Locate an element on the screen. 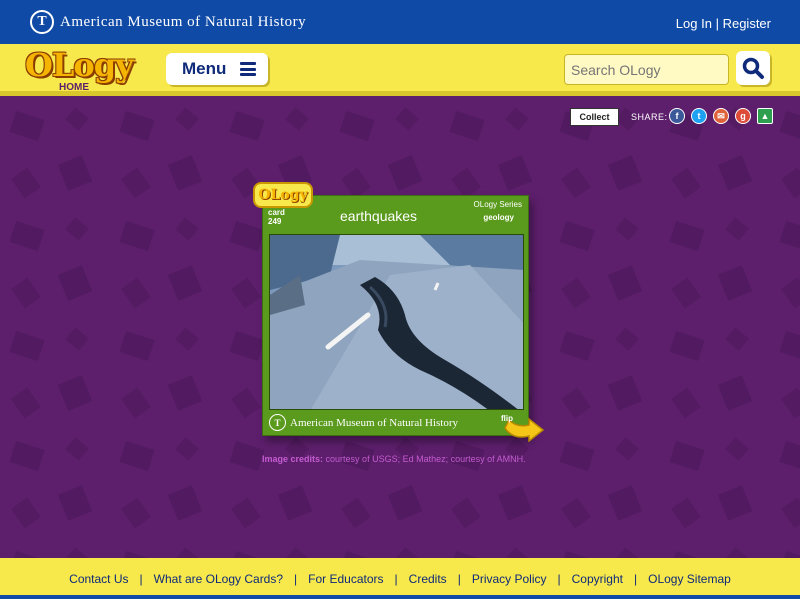 Image resolution: width=800 pixels, height=599 pixels. search-button is located at coordinates (753, 68).